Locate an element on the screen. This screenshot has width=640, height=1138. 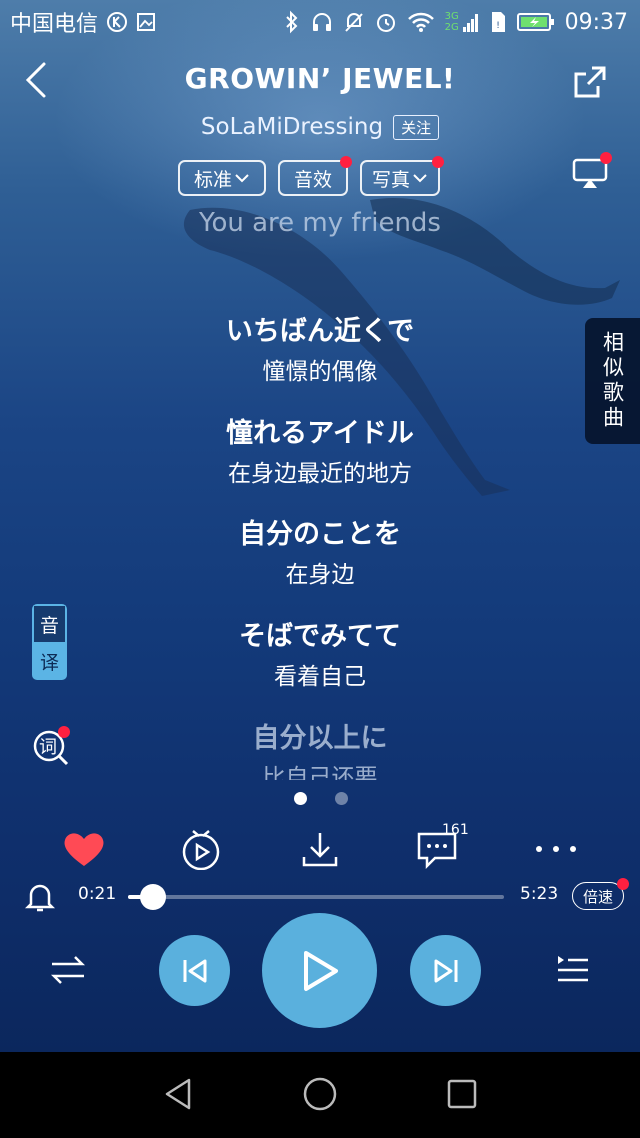
playlist-icon is located at coordinates (573, 969).